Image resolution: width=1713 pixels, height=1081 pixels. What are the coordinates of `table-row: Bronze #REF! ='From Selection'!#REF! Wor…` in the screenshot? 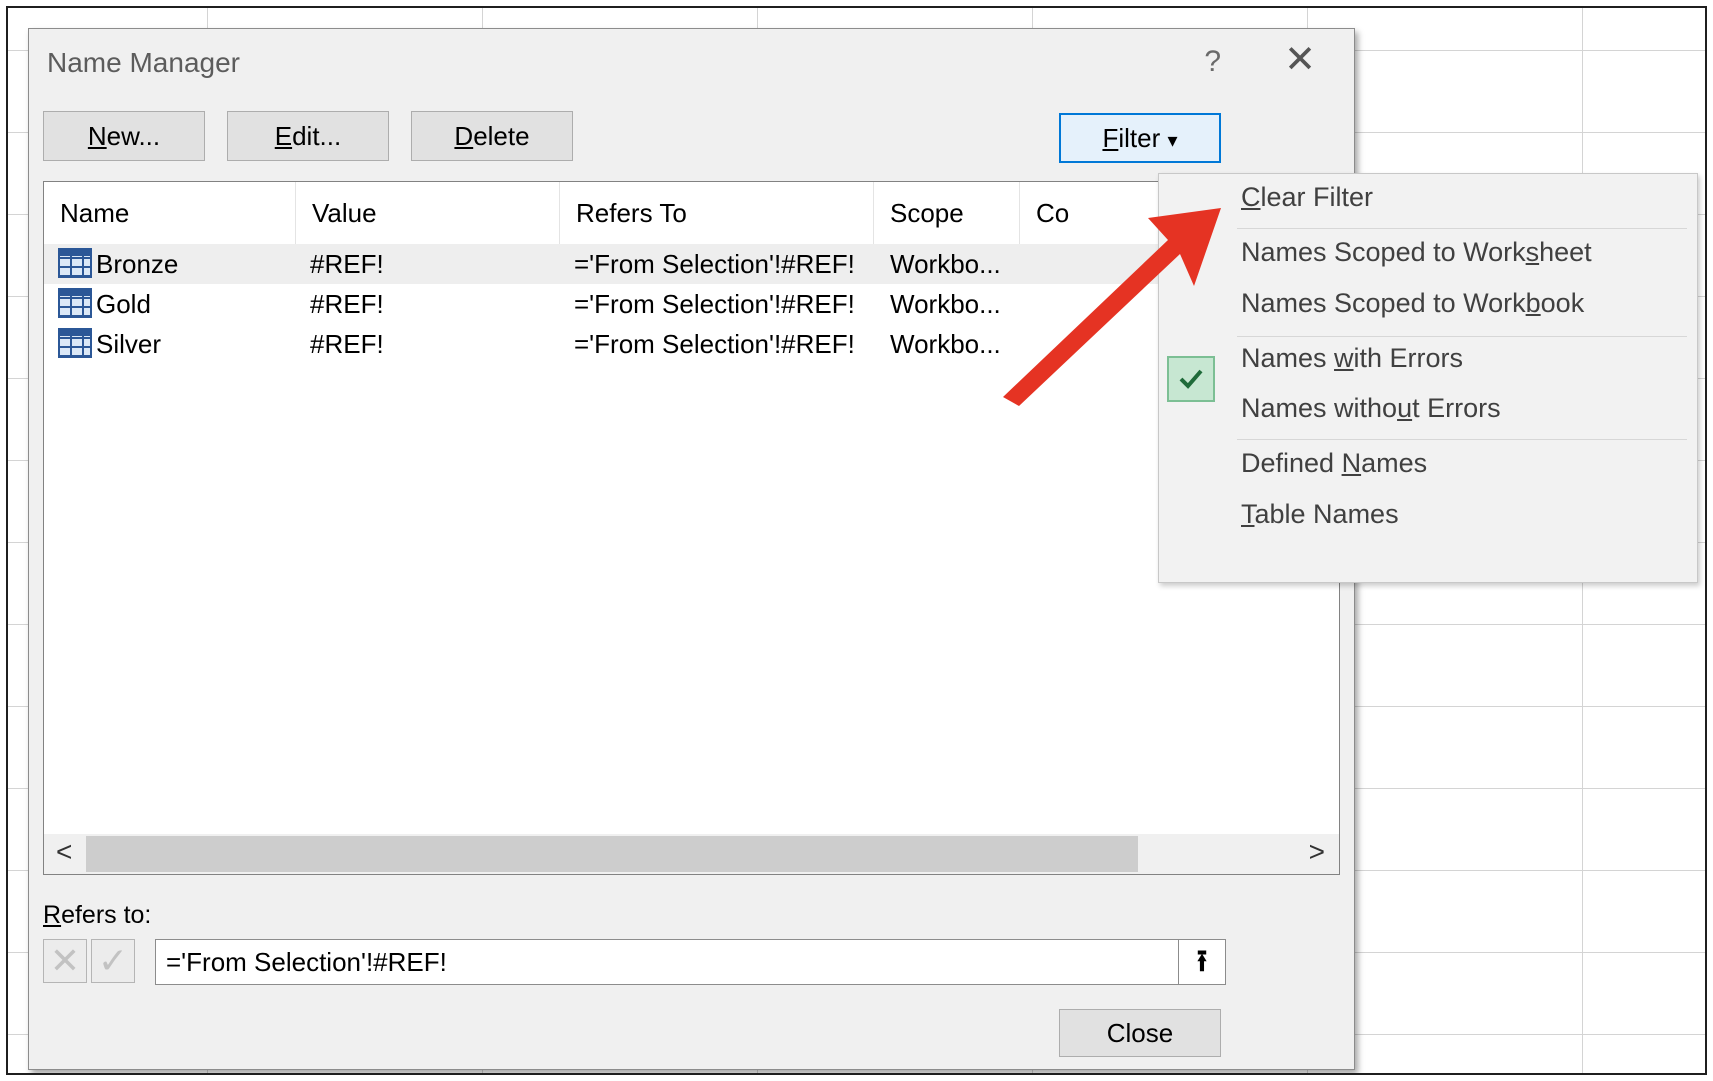 It's located at (691, 264).